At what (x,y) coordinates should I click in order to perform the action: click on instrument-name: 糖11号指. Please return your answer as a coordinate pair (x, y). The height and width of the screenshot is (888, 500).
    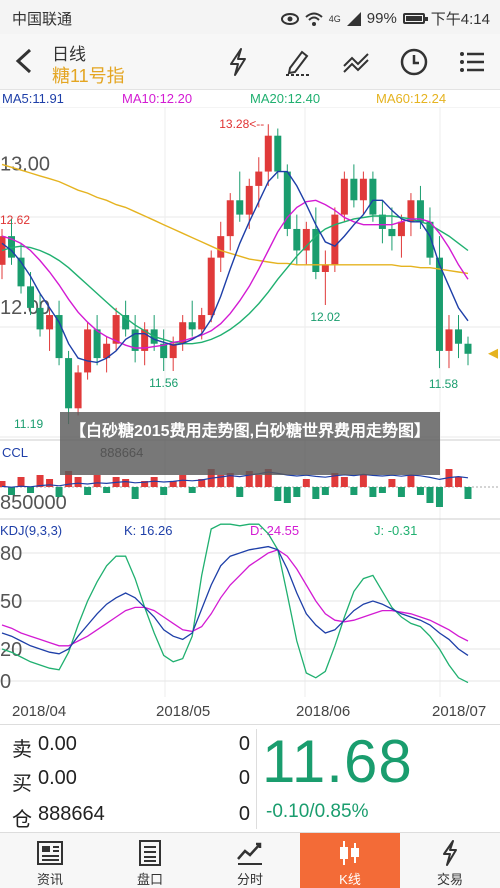
    Looking at the image, I should click on (88, 75).